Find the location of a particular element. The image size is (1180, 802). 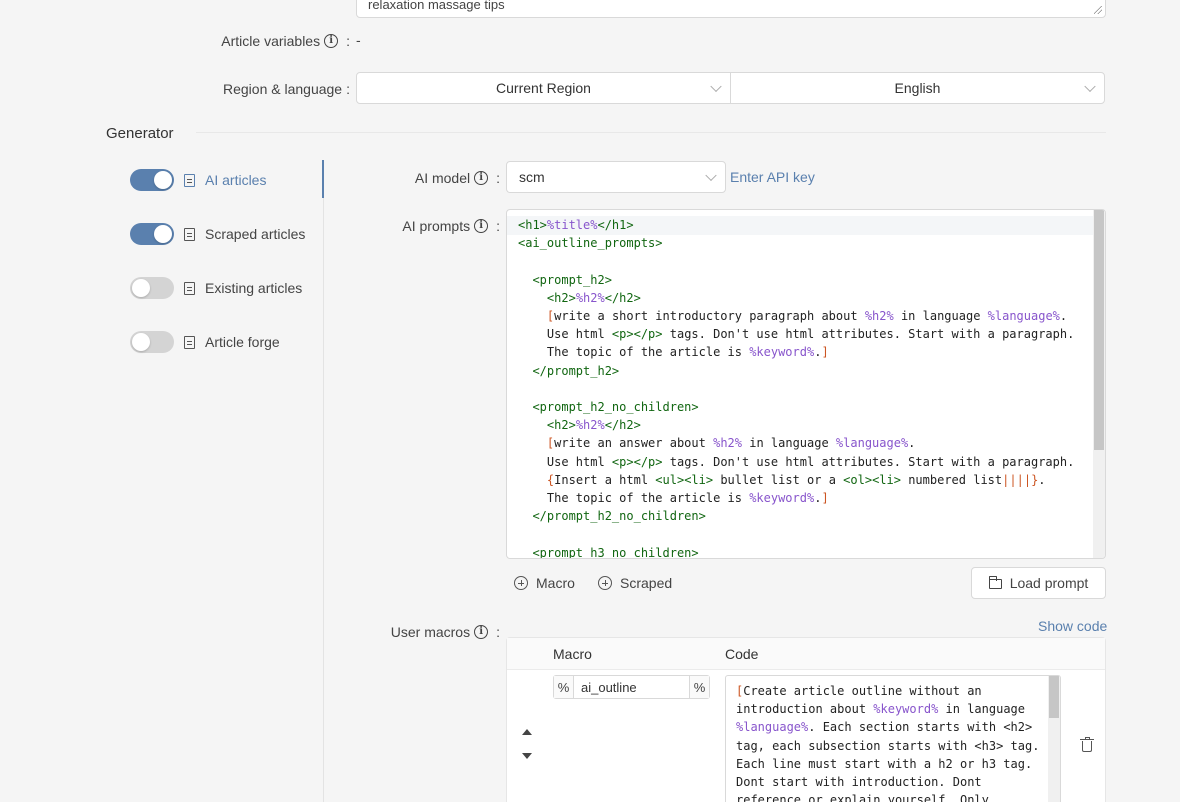

scraped-button: Scraped is located at coordinates (635, 583).